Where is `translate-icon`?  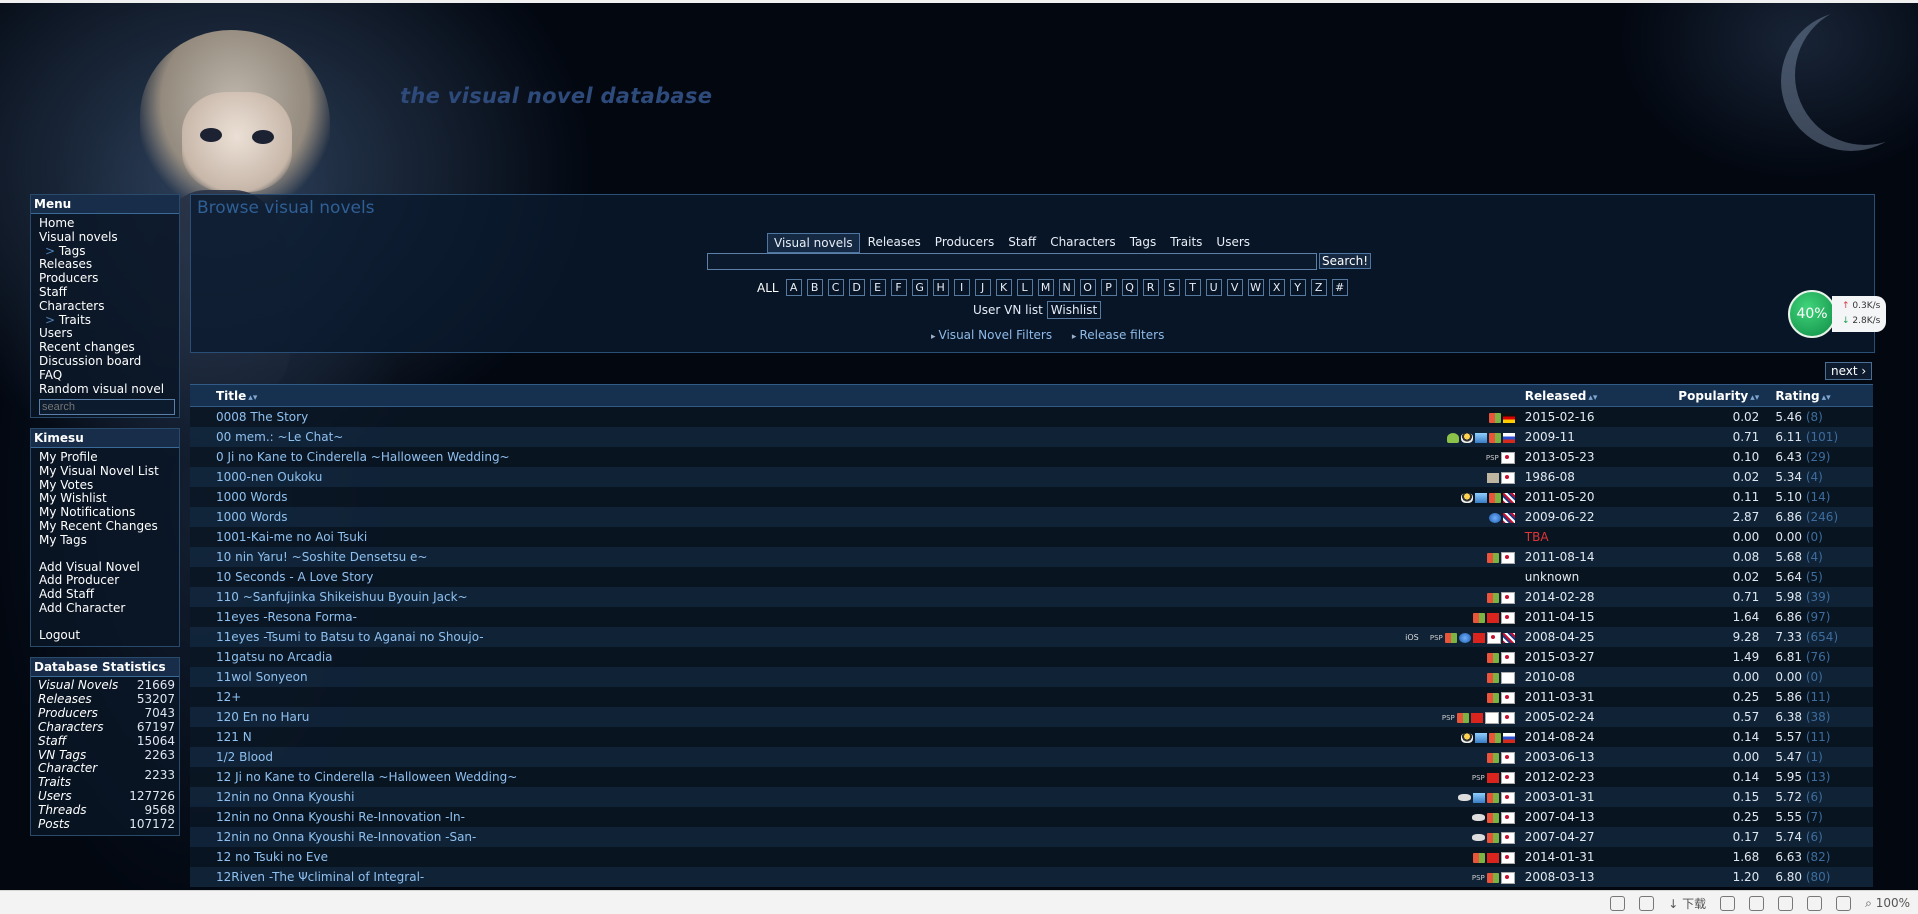 translate-icon is located at coordinates (1757, 903).